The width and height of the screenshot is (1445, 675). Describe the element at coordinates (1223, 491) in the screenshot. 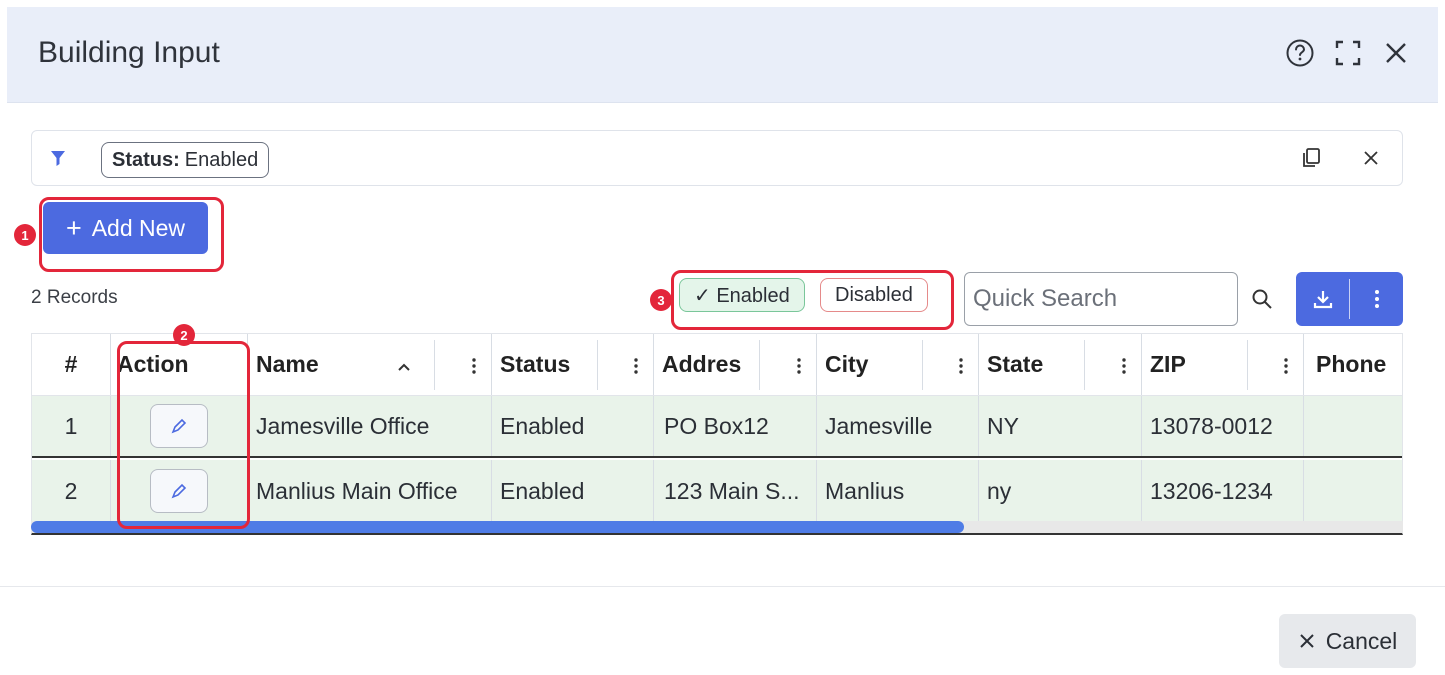

I see `zip-cell: 13206-1234` at that location.